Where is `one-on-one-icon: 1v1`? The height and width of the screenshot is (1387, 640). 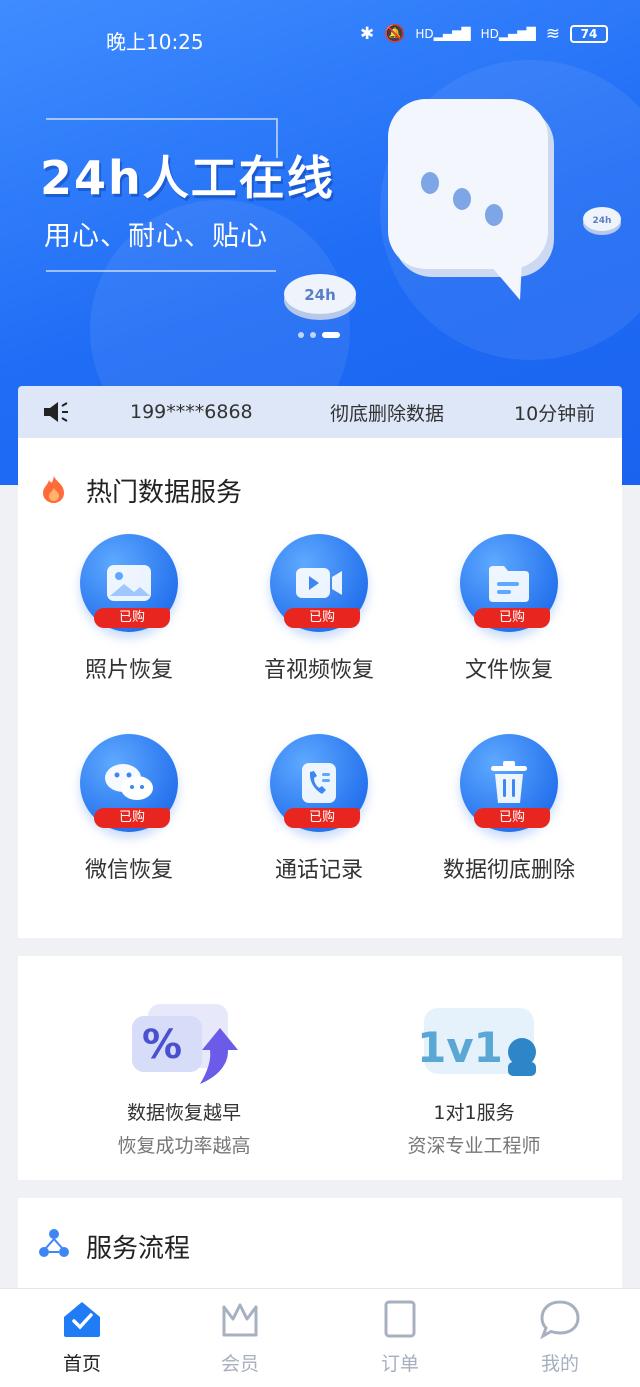 one-on-one-icon: 1v1 is located at coordinates (476, 1042).